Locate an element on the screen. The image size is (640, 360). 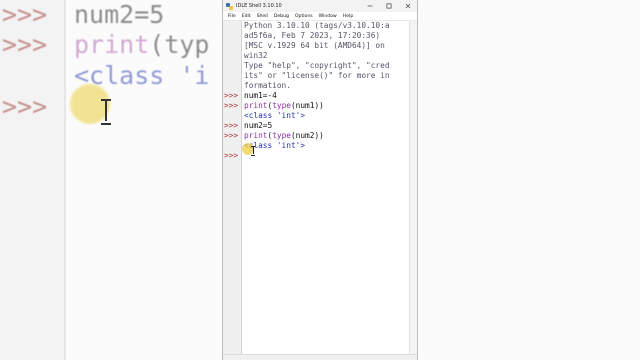
maximize-icon is located at coordinates (388, 6).